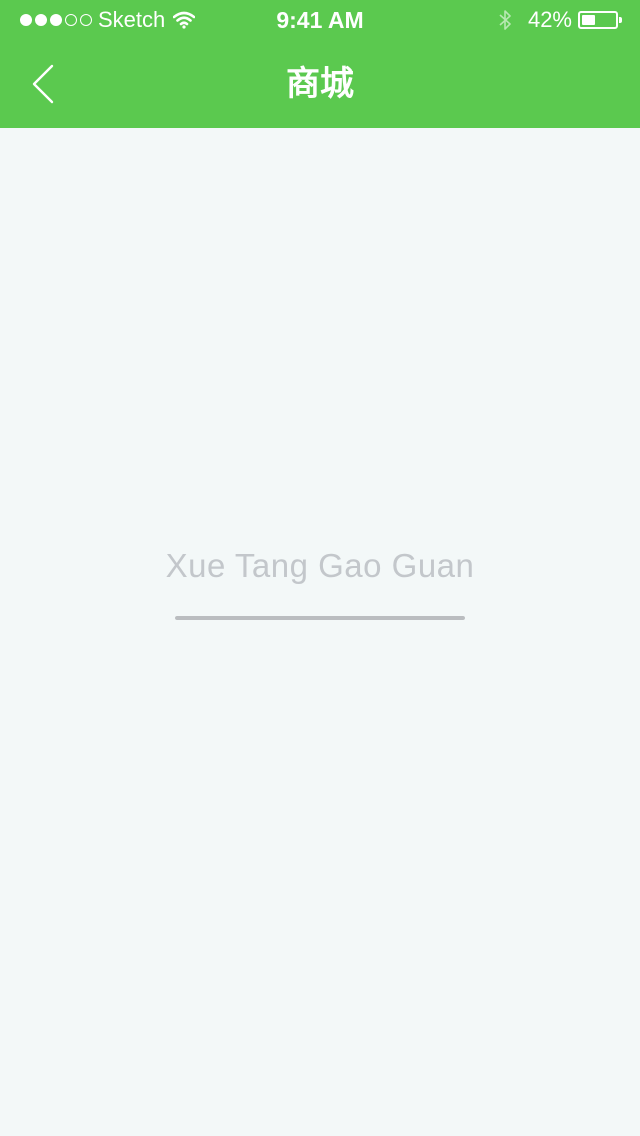 Image resolution: width=640 pixels, height=1136 pixels. I want to click on battery-percentage: 42%, so click(549, 19).